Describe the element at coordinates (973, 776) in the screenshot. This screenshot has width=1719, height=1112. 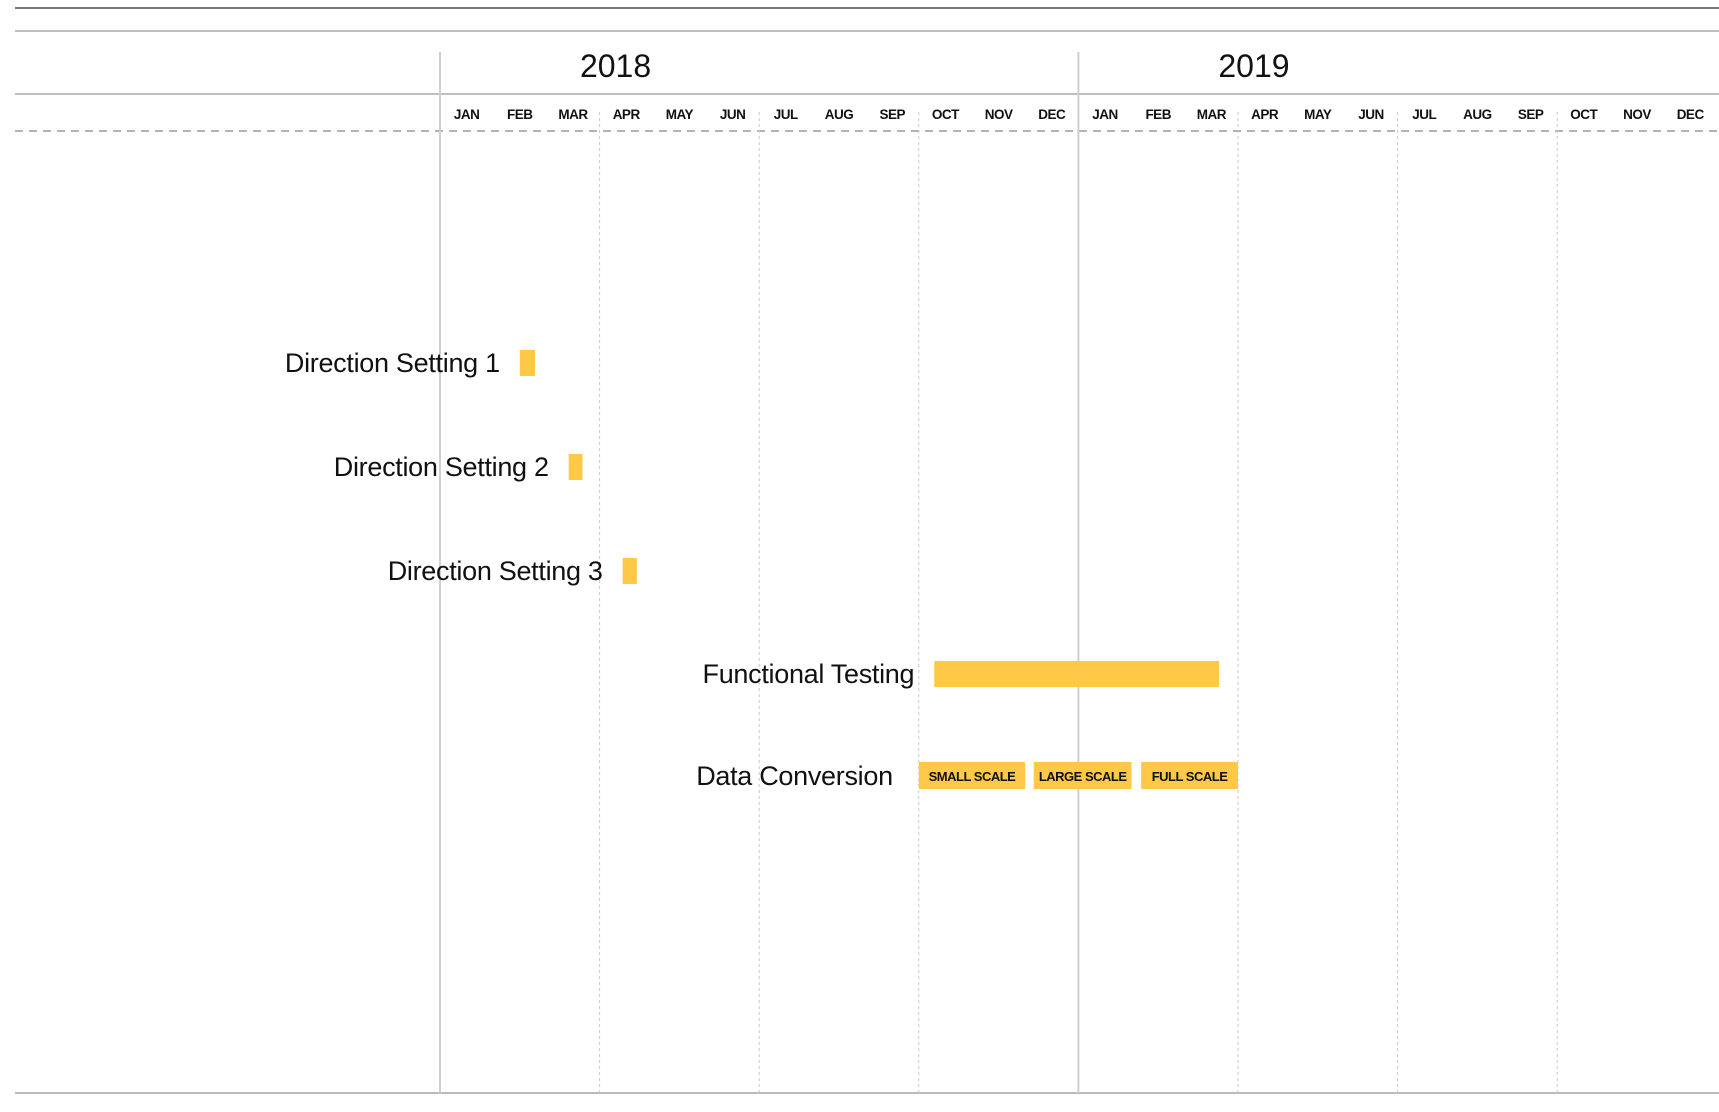
I see `task-segment-label: SMALL SCALE` at that location.